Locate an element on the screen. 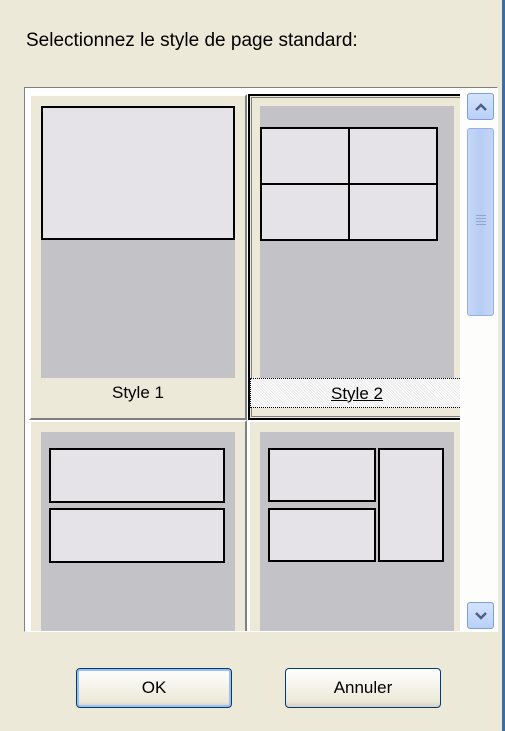 The height and width of the screenshot is (731, 505). chevron-down-icon is located at coordinates (480, 615).